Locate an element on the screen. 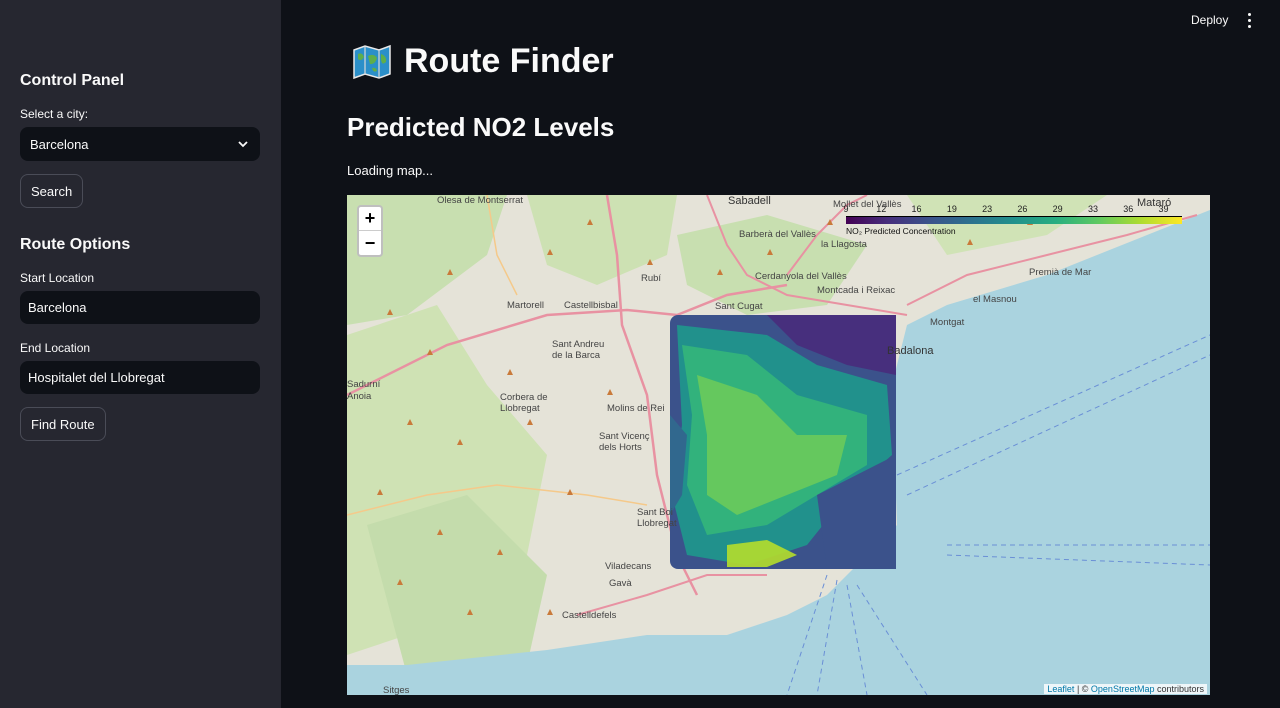 This screenshot has height=708, width=1280. osm-link: OpenStreetMap is located at coordinates (1123, 689).